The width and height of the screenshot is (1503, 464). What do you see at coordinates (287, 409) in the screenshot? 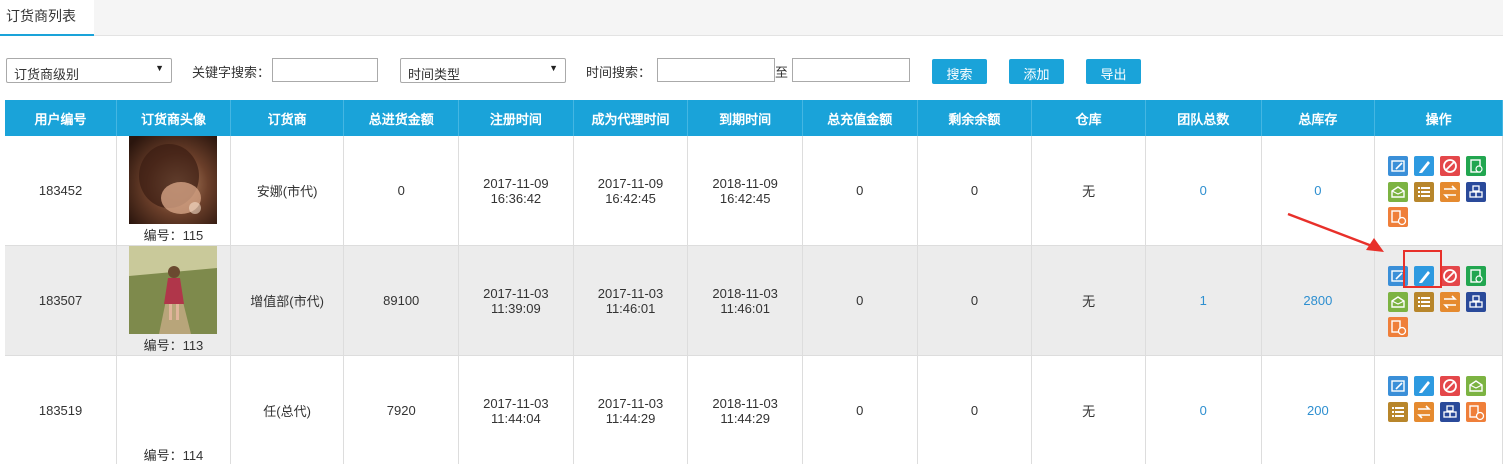
I see `cell-dealer-name: 任(总代)` at bounding box center [287, 409].